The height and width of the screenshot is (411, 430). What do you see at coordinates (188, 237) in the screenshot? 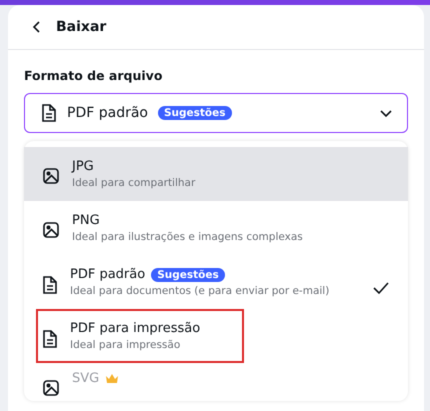
I see `option-description: Ideal para ilustrações e imagens complexas` at bounding box center [188, 237].